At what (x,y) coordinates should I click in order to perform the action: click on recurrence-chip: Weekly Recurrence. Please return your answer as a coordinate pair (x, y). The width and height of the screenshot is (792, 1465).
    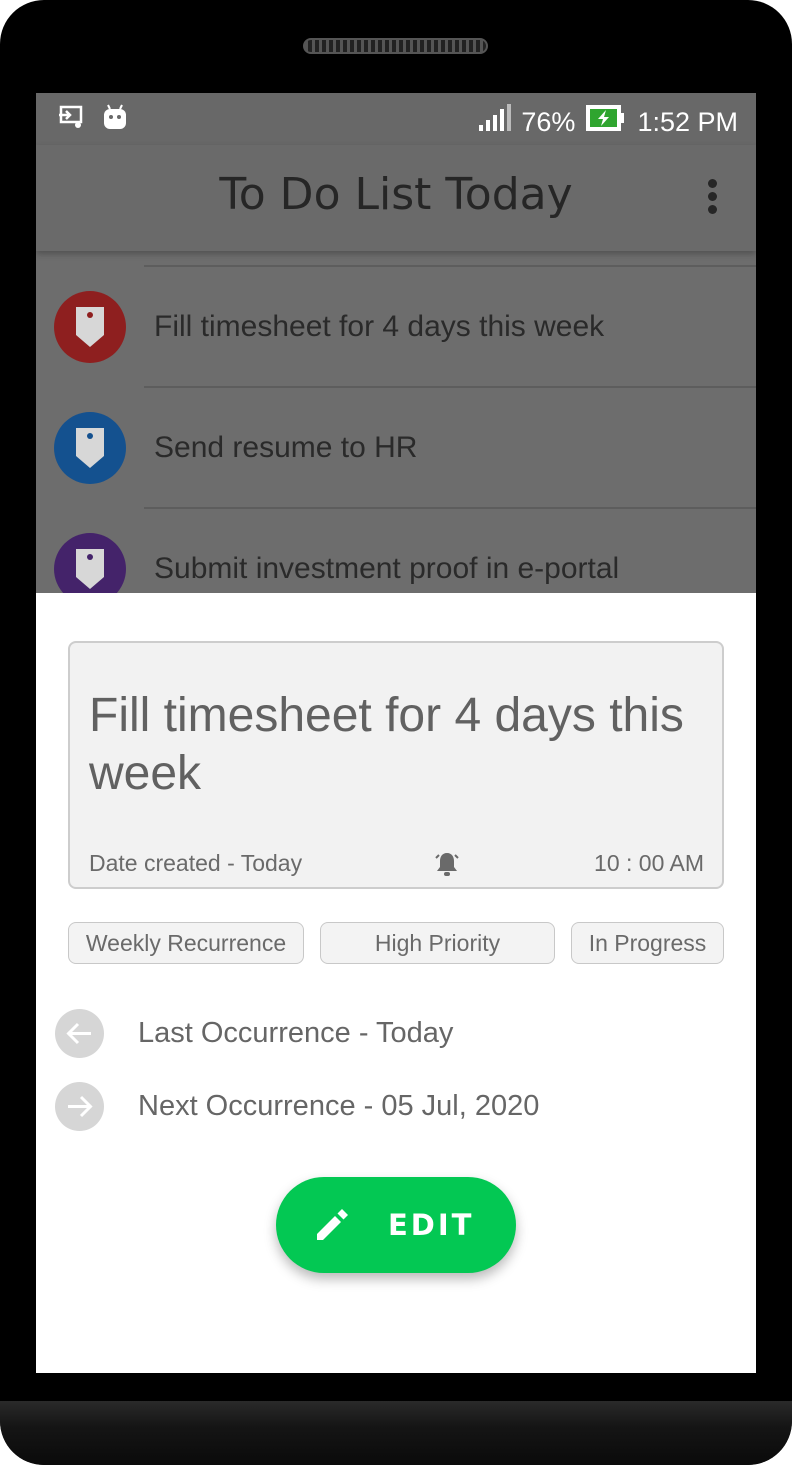
    Looking at the image, I should click on (186, 943).